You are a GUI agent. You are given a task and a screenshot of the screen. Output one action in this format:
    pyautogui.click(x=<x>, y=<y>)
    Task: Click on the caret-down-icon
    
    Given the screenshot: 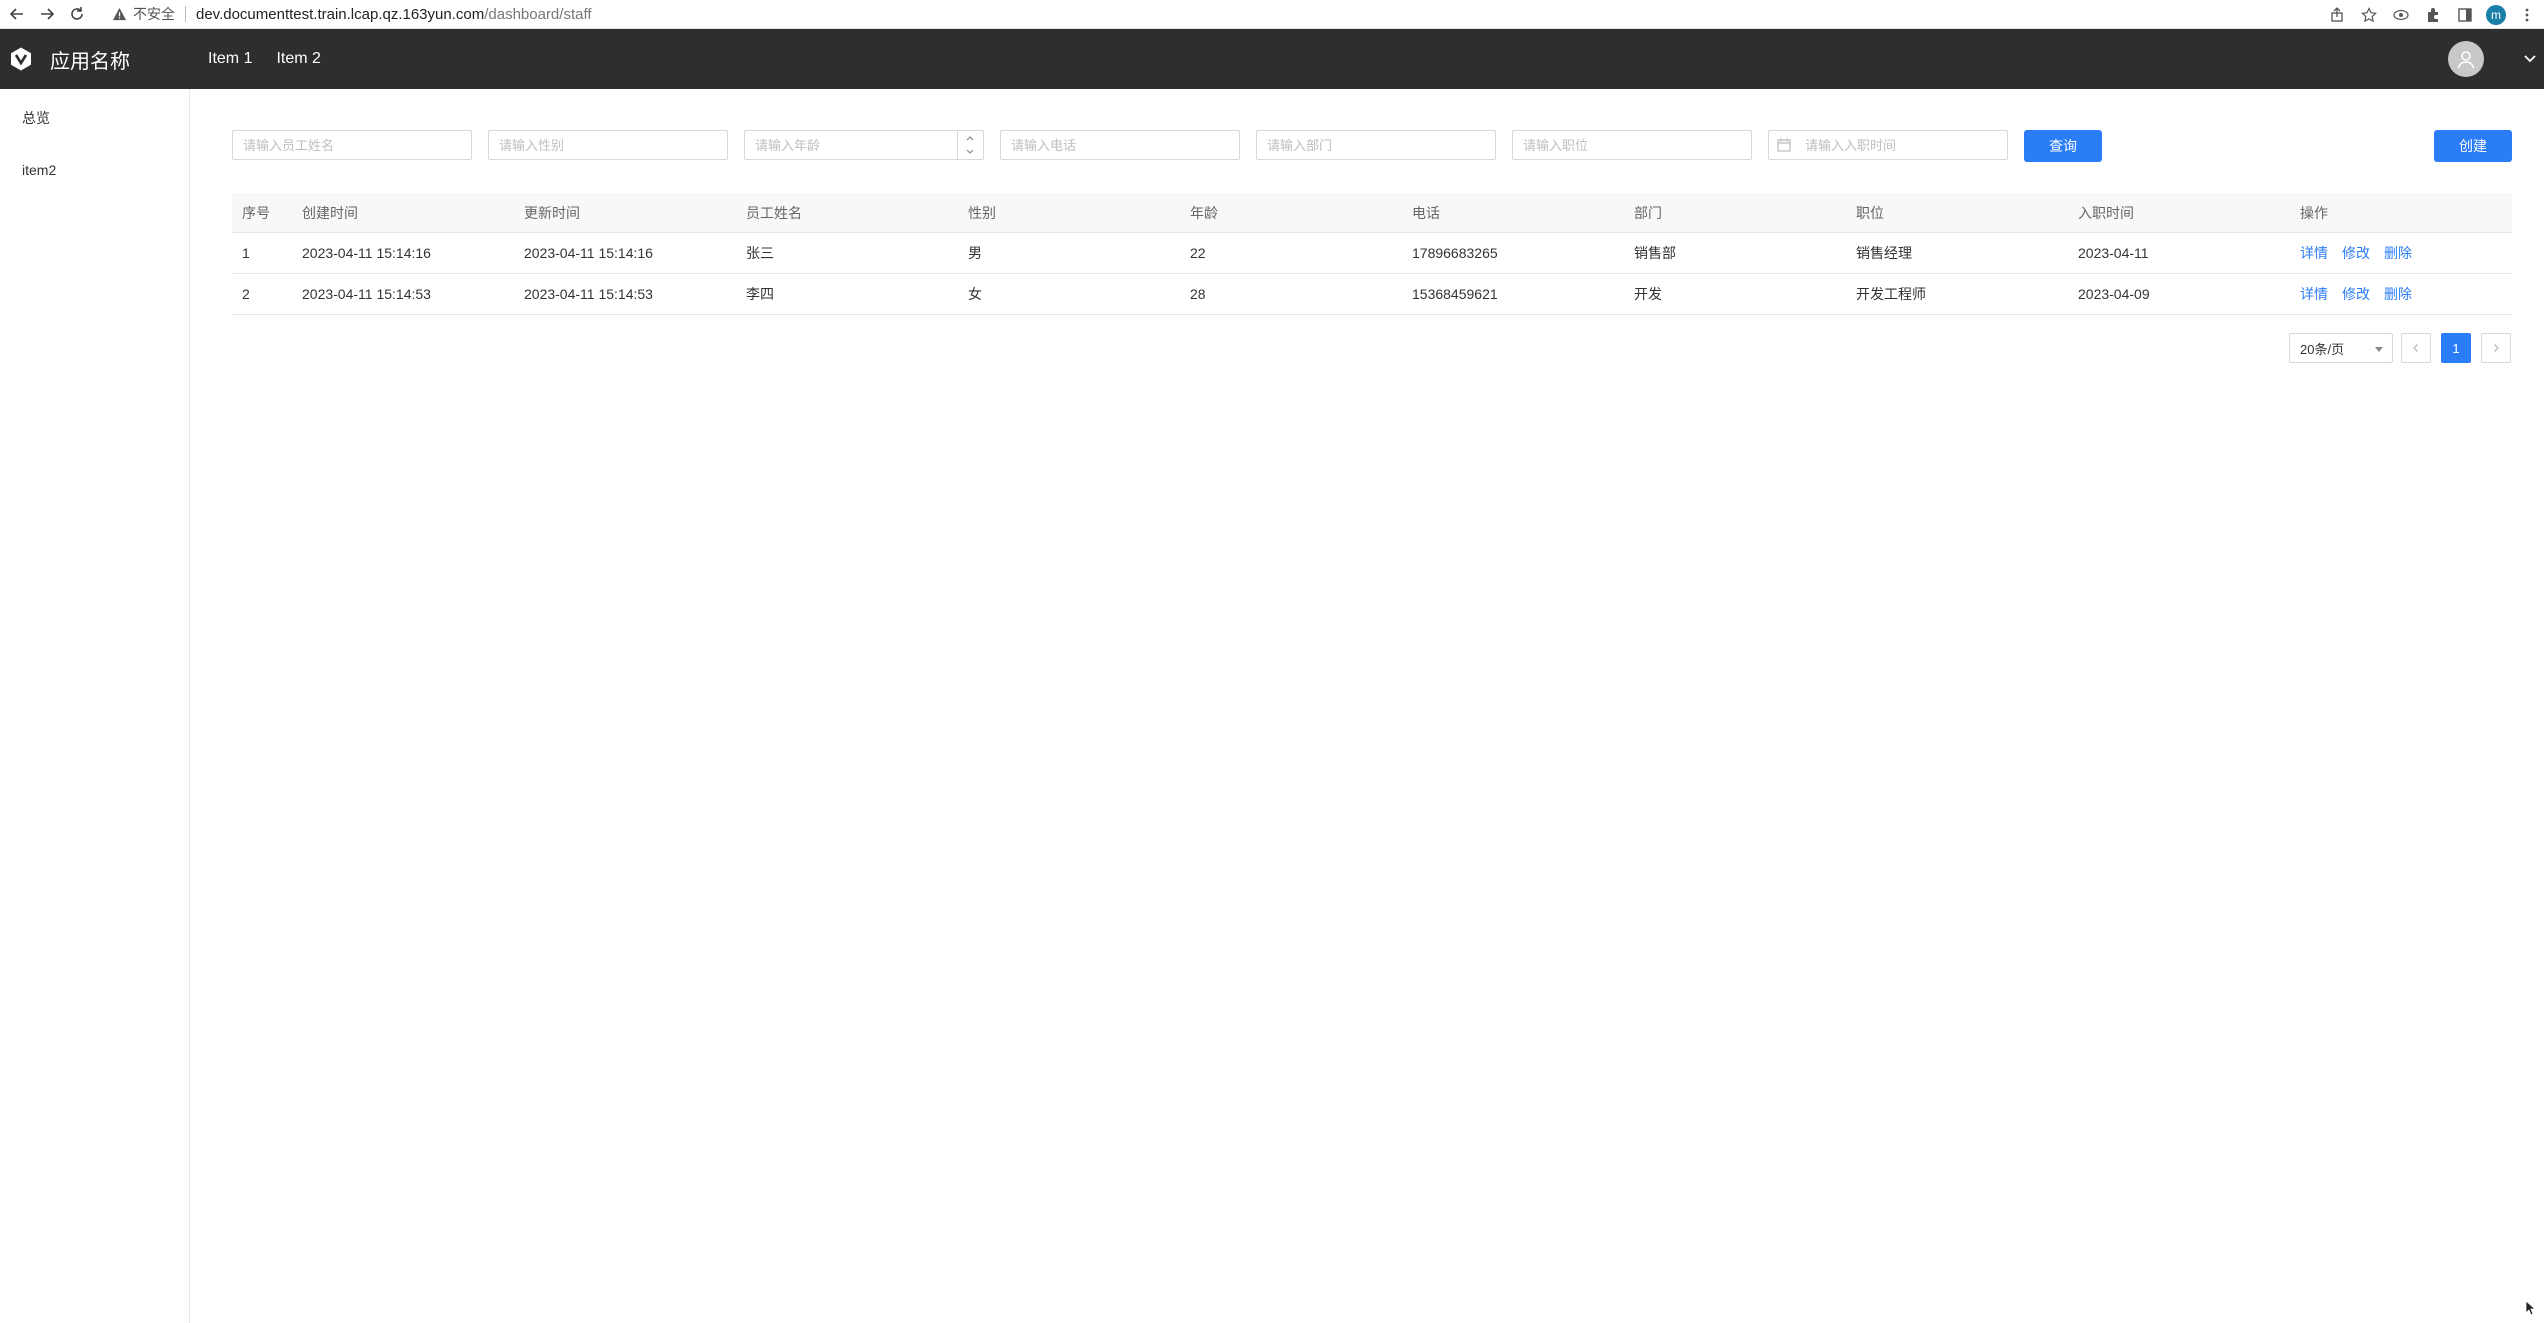 What is the action you would take?
    pyautogui.click(x=2379, y=349)
    